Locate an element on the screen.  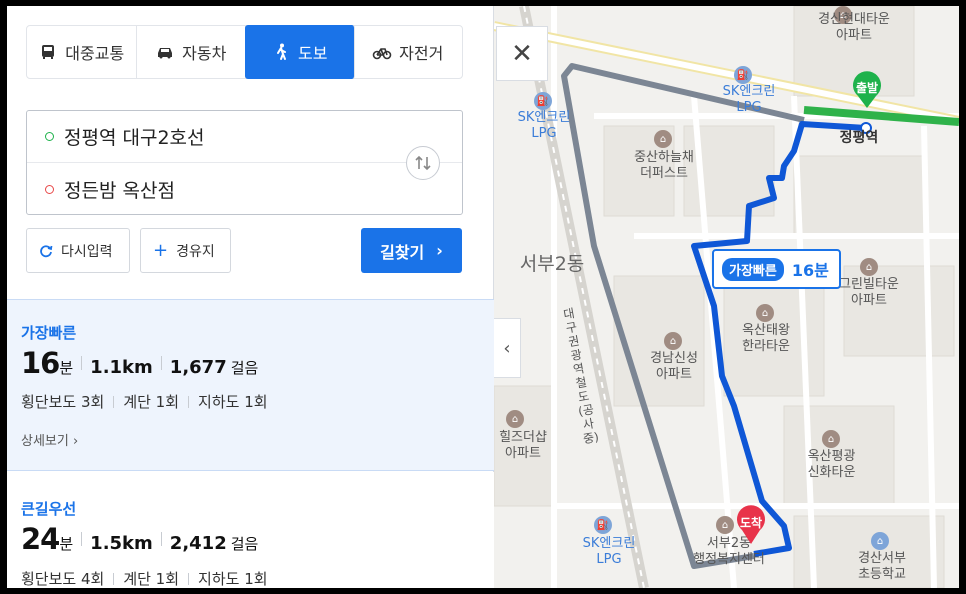
map-label-school: 경산서부 초등학교 is located at coordinates (882, 566).